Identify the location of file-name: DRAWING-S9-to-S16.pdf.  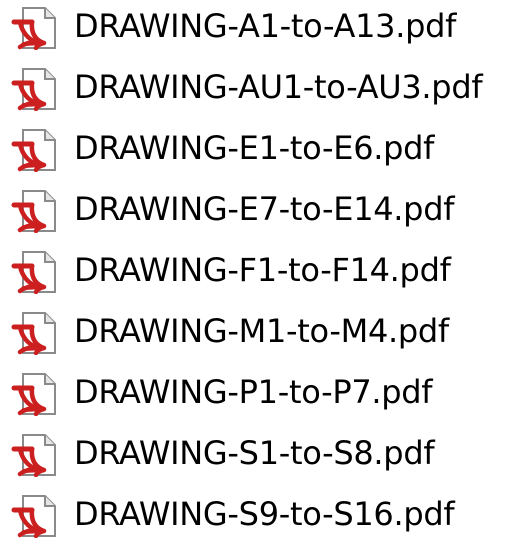
(264, 514).